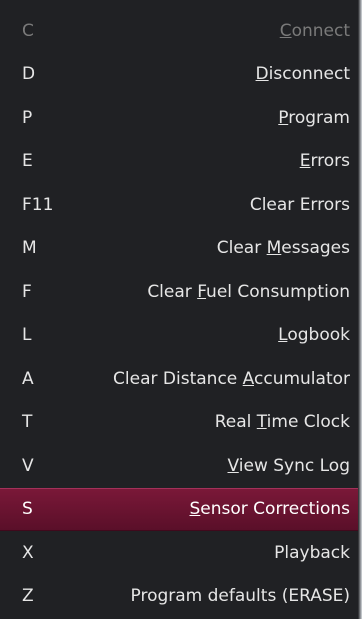  I want to click on menu-item-program-defaults-erase: Z Program defaults (ERASE), so click(181, 597).